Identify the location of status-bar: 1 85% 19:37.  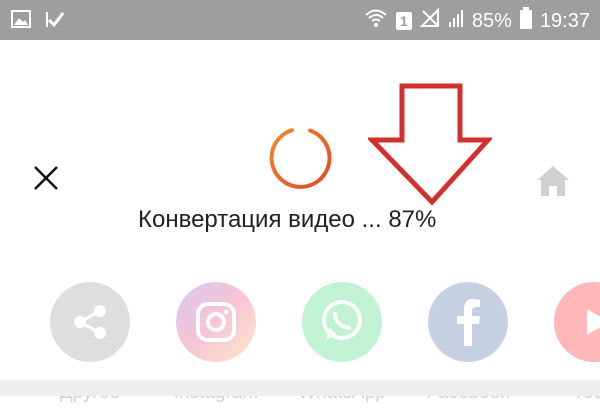
(300, 20).